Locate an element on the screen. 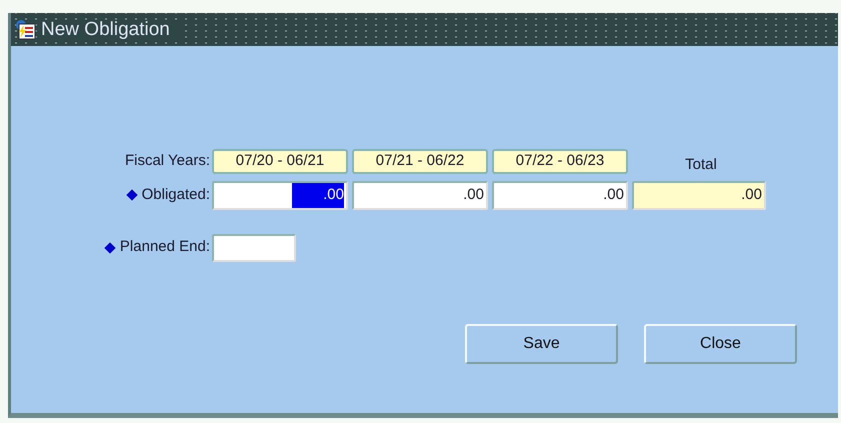 Image resolution: width=841 pixels, height=423 pixels. total-field: .00 is located at coordinates (699, 195).